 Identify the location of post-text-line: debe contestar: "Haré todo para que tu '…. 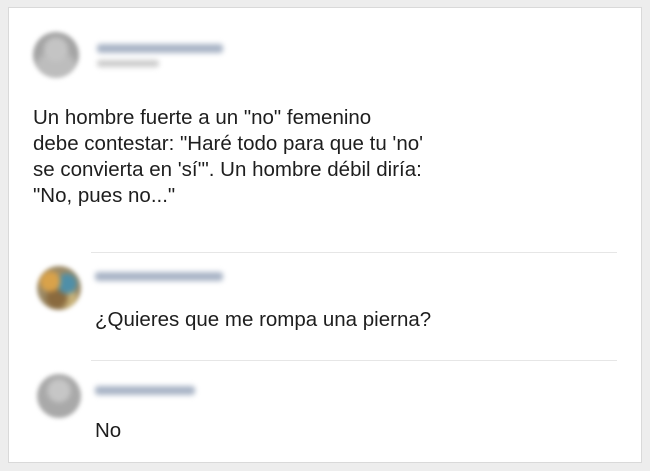
(228, 143).